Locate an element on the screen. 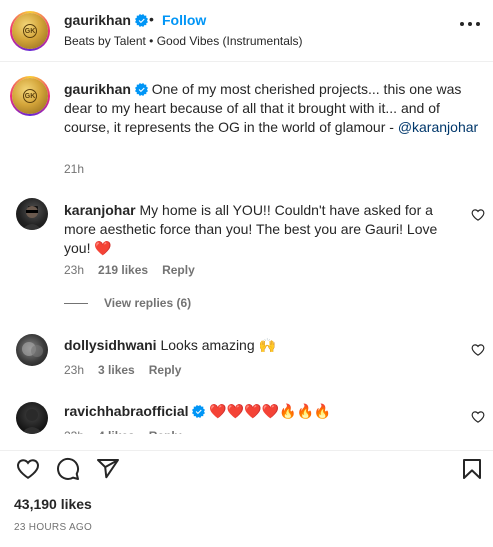 The width and height of the screenshot is (493, 547). comment-icon is located at coordinates (68, 469).